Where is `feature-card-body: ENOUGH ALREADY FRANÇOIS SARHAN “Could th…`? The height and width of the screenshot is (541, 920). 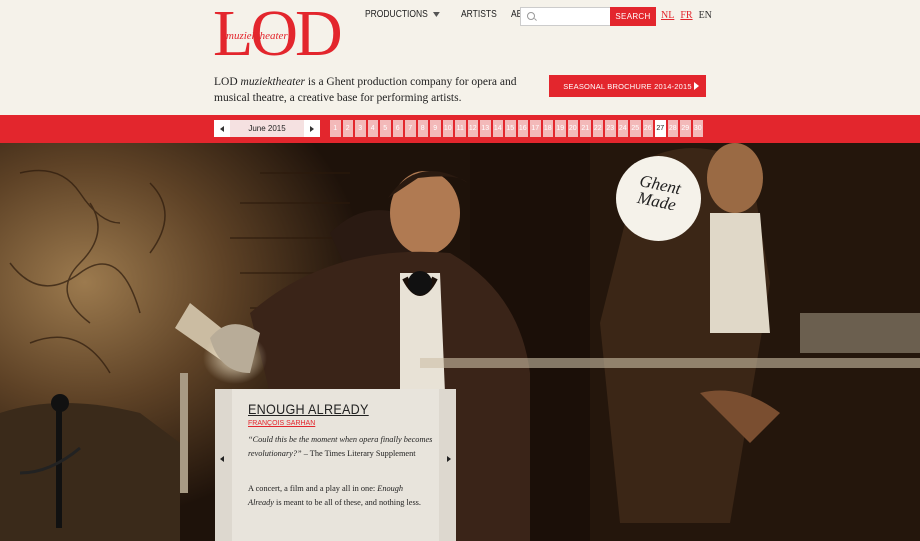
feature-card-body: ENOUGH ALREADY FRANÇOIS SARHAN “Could th… is located at coordinates (335, 465).